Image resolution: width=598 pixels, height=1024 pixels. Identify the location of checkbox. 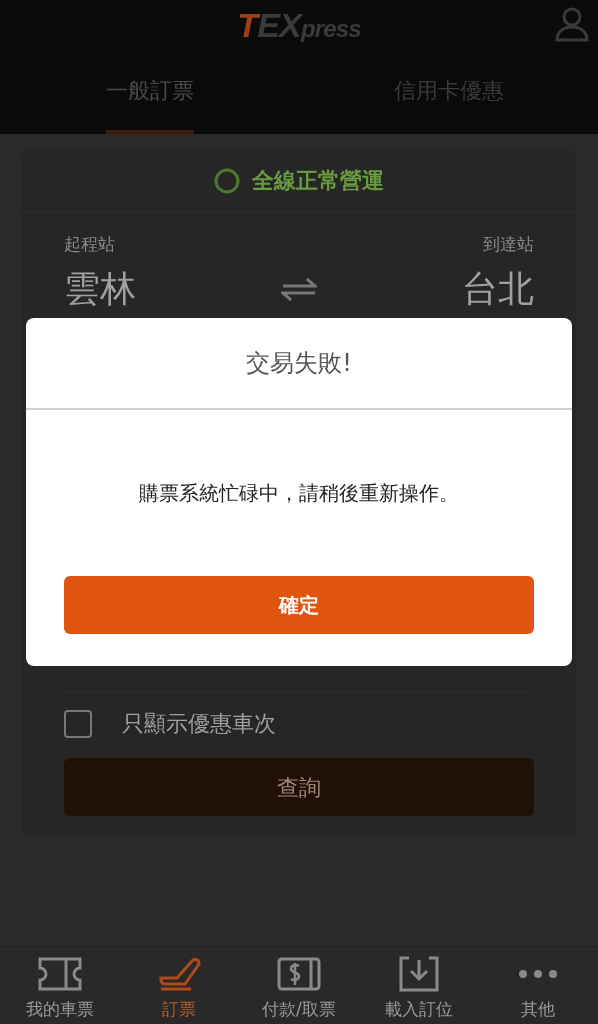
(78, 723).